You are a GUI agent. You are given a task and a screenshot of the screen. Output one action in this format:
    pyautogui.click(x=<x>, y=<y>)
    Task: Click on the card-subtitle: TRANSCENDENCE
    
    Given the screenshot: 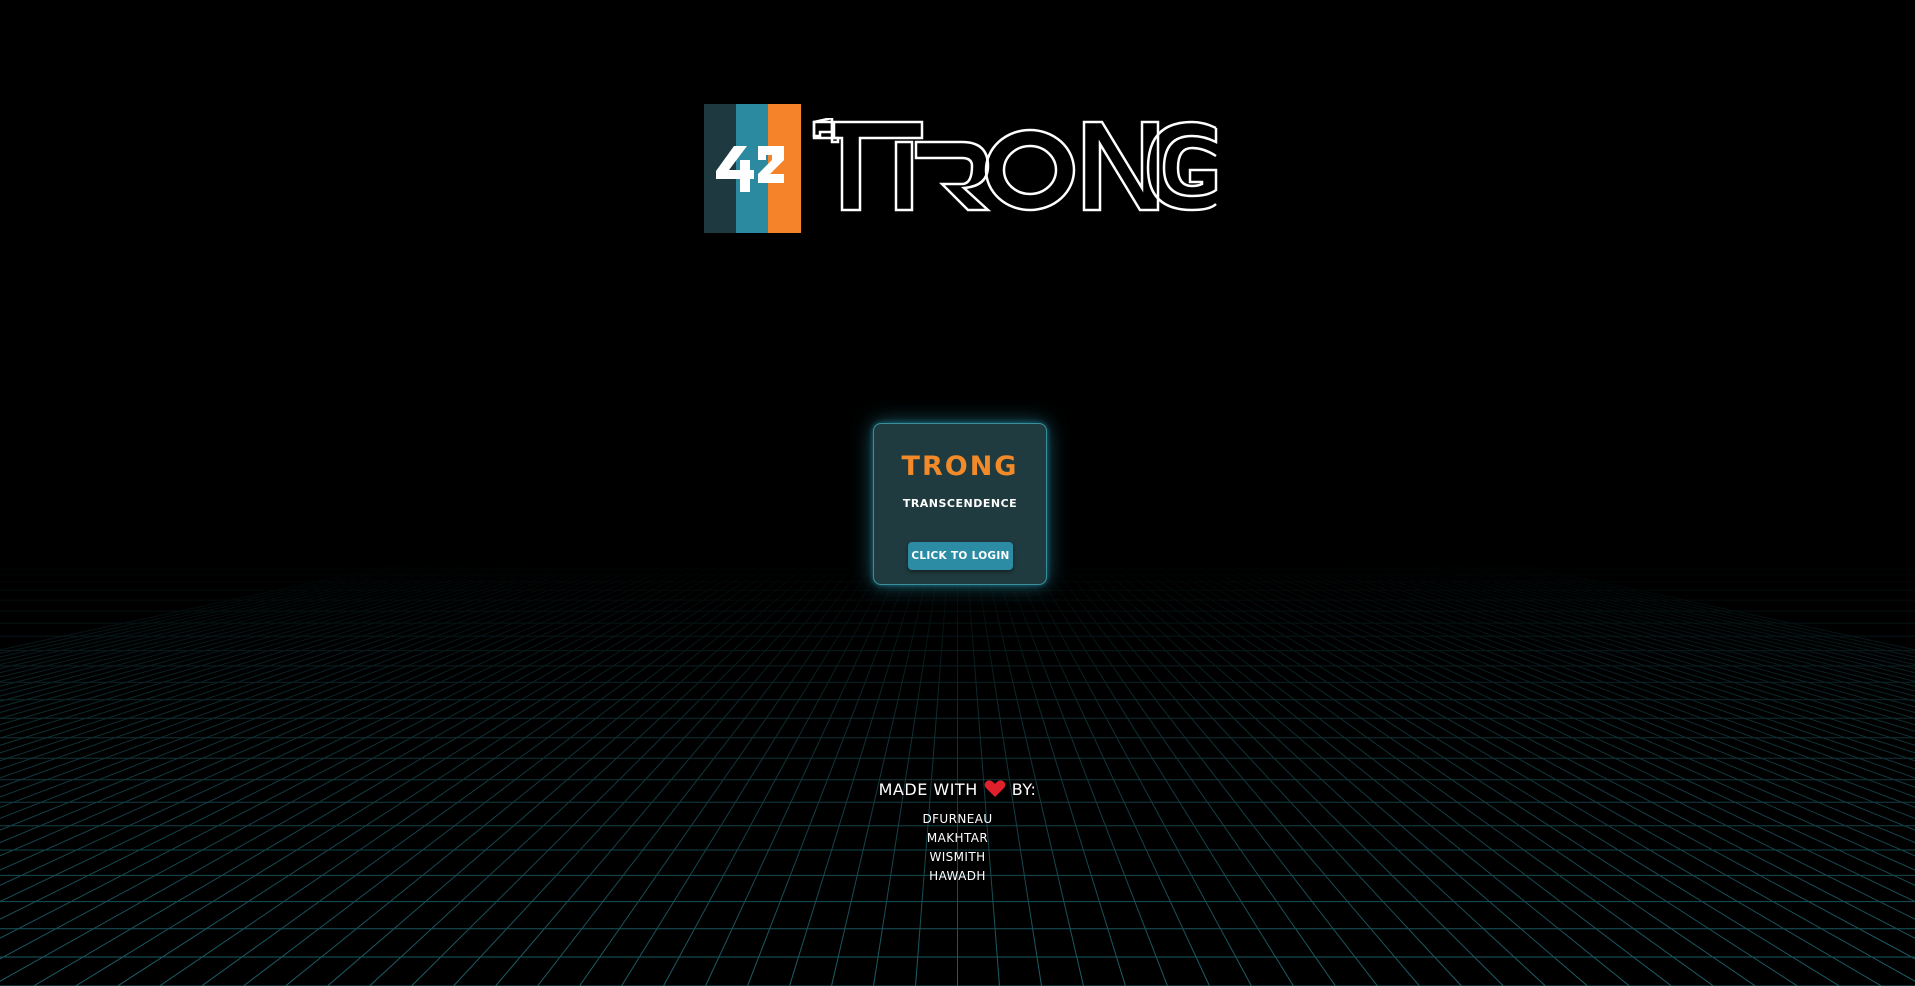 What is the action you would take?
    pyautogui.click(x=960, y=503)
    